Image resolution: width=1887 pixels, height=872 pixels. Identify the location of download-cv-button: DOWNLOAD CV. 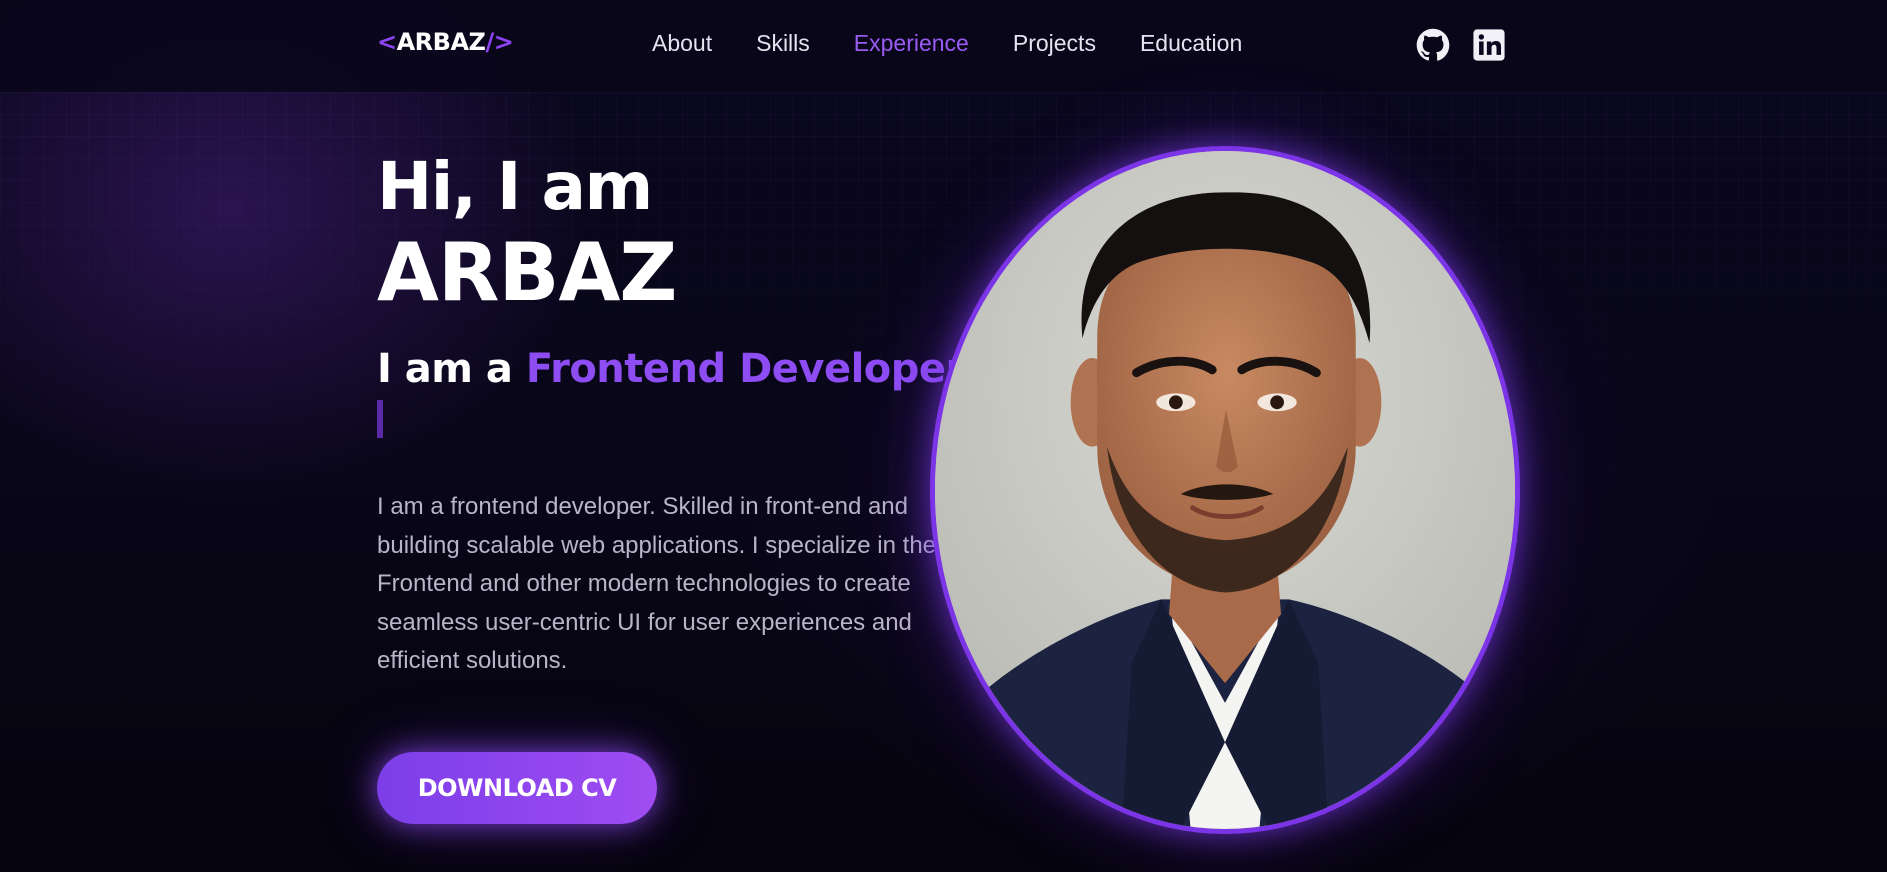
(517, 788).